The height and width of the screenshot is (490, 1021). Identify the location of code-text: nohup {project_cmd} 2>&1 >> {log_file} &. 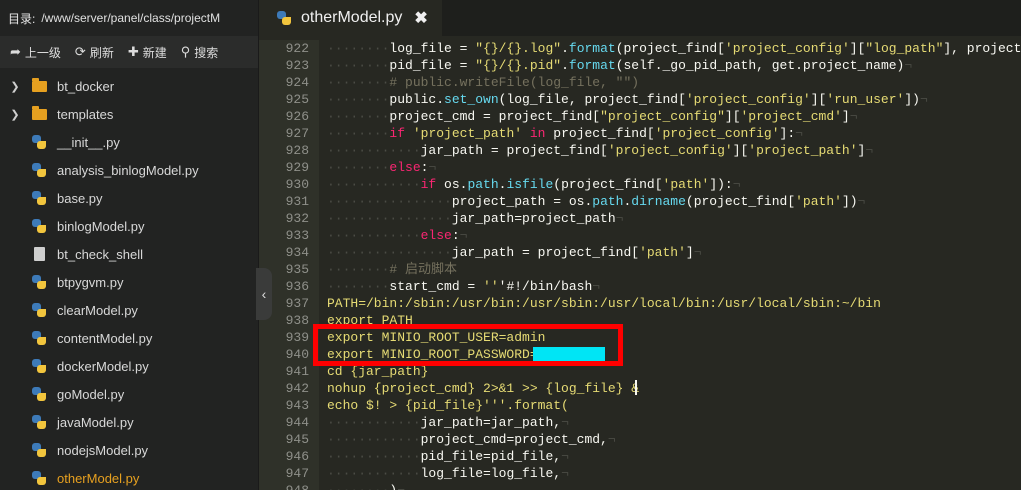
(483, 388).